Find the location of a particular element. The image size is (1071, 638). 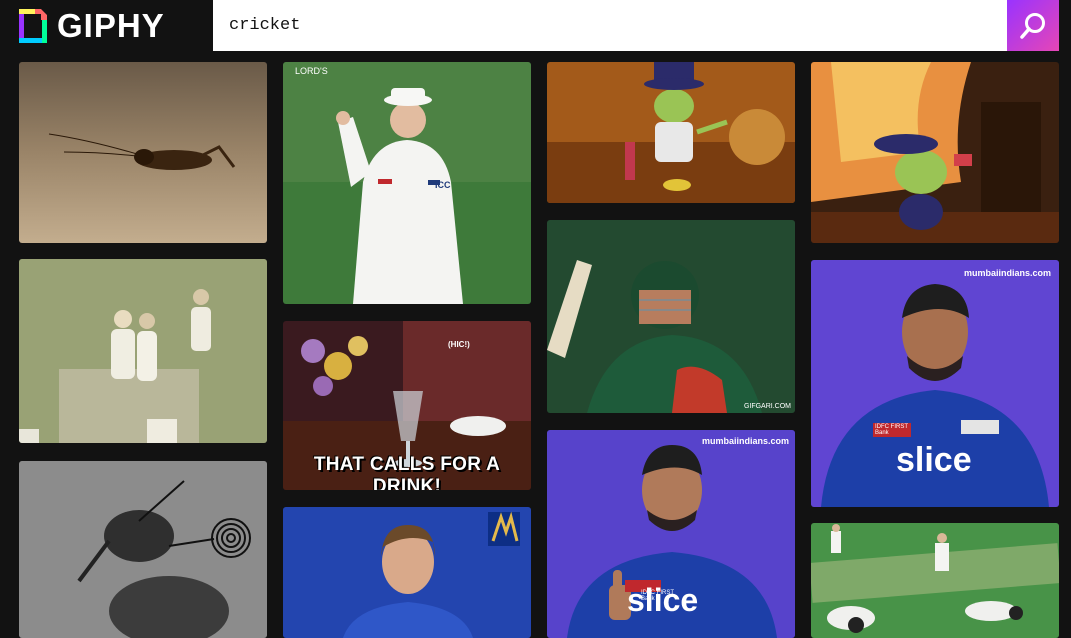

gif-result-calls-for-a-drink: (HIC!) THAT CALLS FOR A DRINK! is located at coordinates (407, 405).